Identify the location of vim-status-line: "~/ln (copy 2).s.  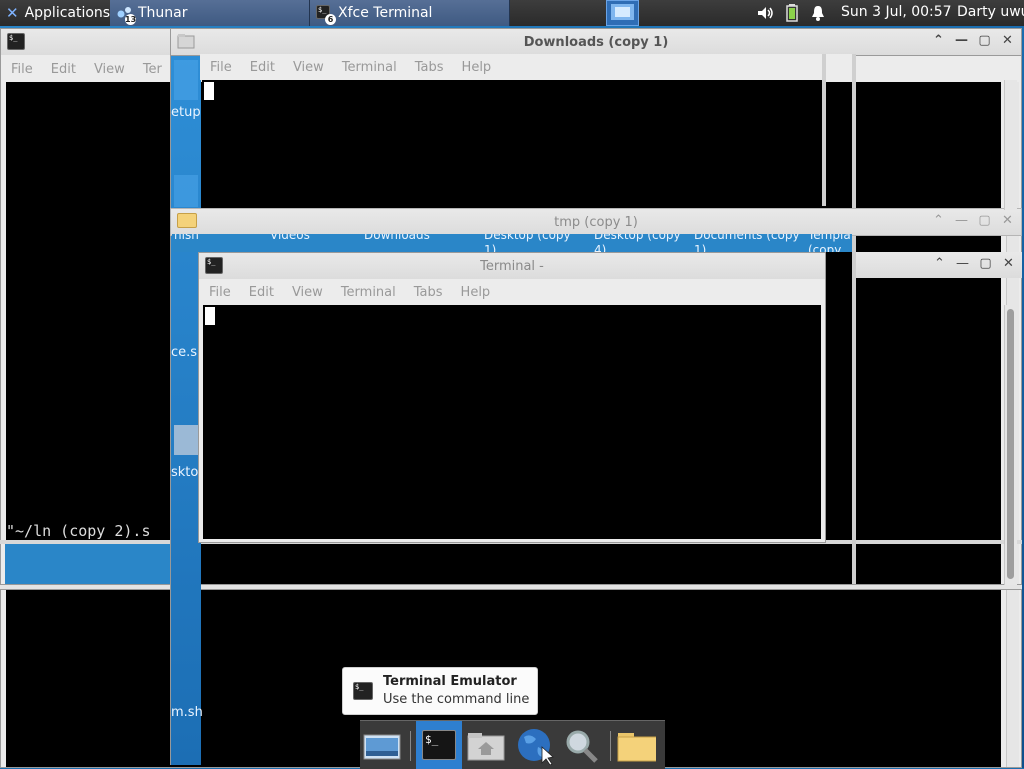
(78, 531).